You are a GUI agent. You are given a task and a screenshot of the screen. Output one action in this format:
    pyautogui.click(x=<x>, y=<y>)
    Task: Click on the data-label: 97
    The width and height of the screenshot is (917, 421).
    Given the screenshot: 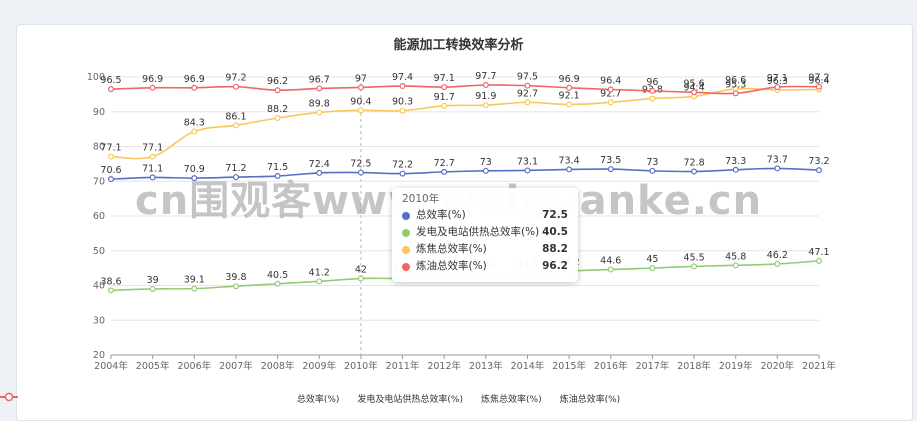 What is the action you would take?
    pyautogui.click(x=361, y=78)
    